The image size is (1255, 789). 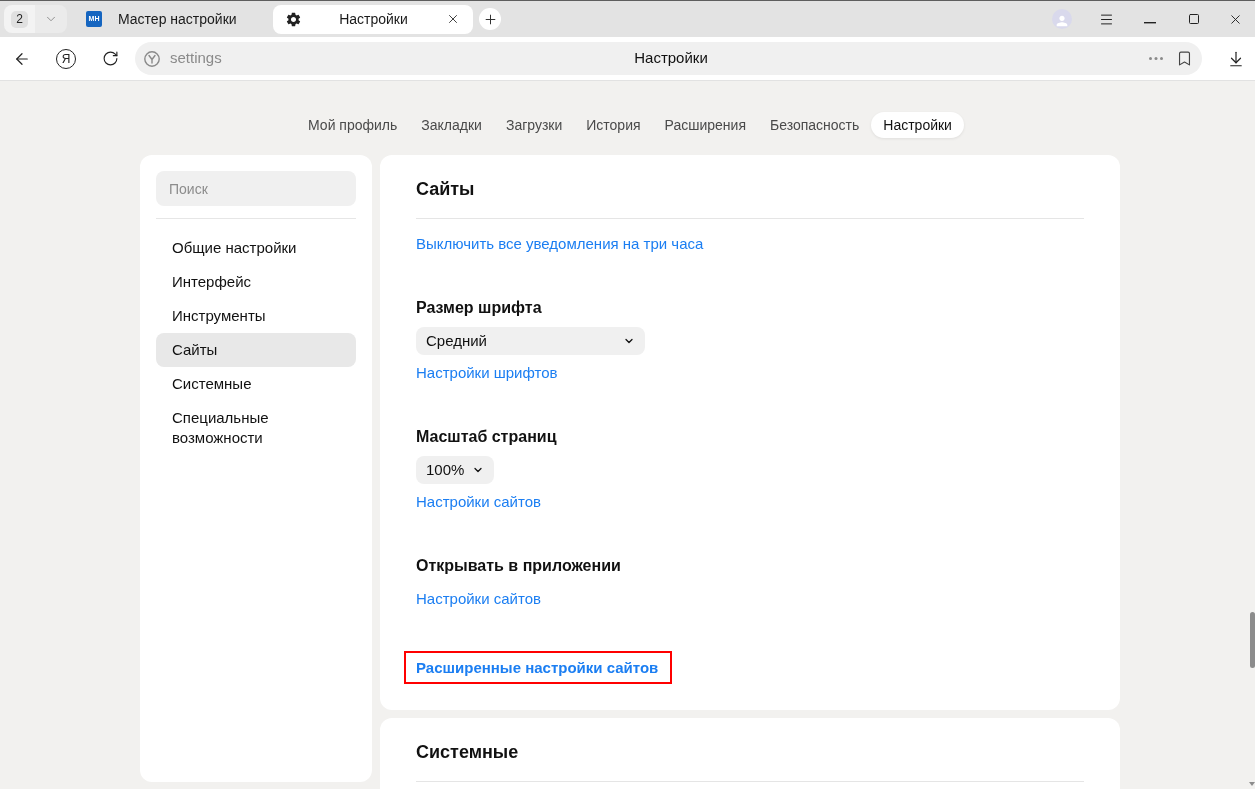 I want to click on sidebar-item: Системные, so click(x=256, y=384).